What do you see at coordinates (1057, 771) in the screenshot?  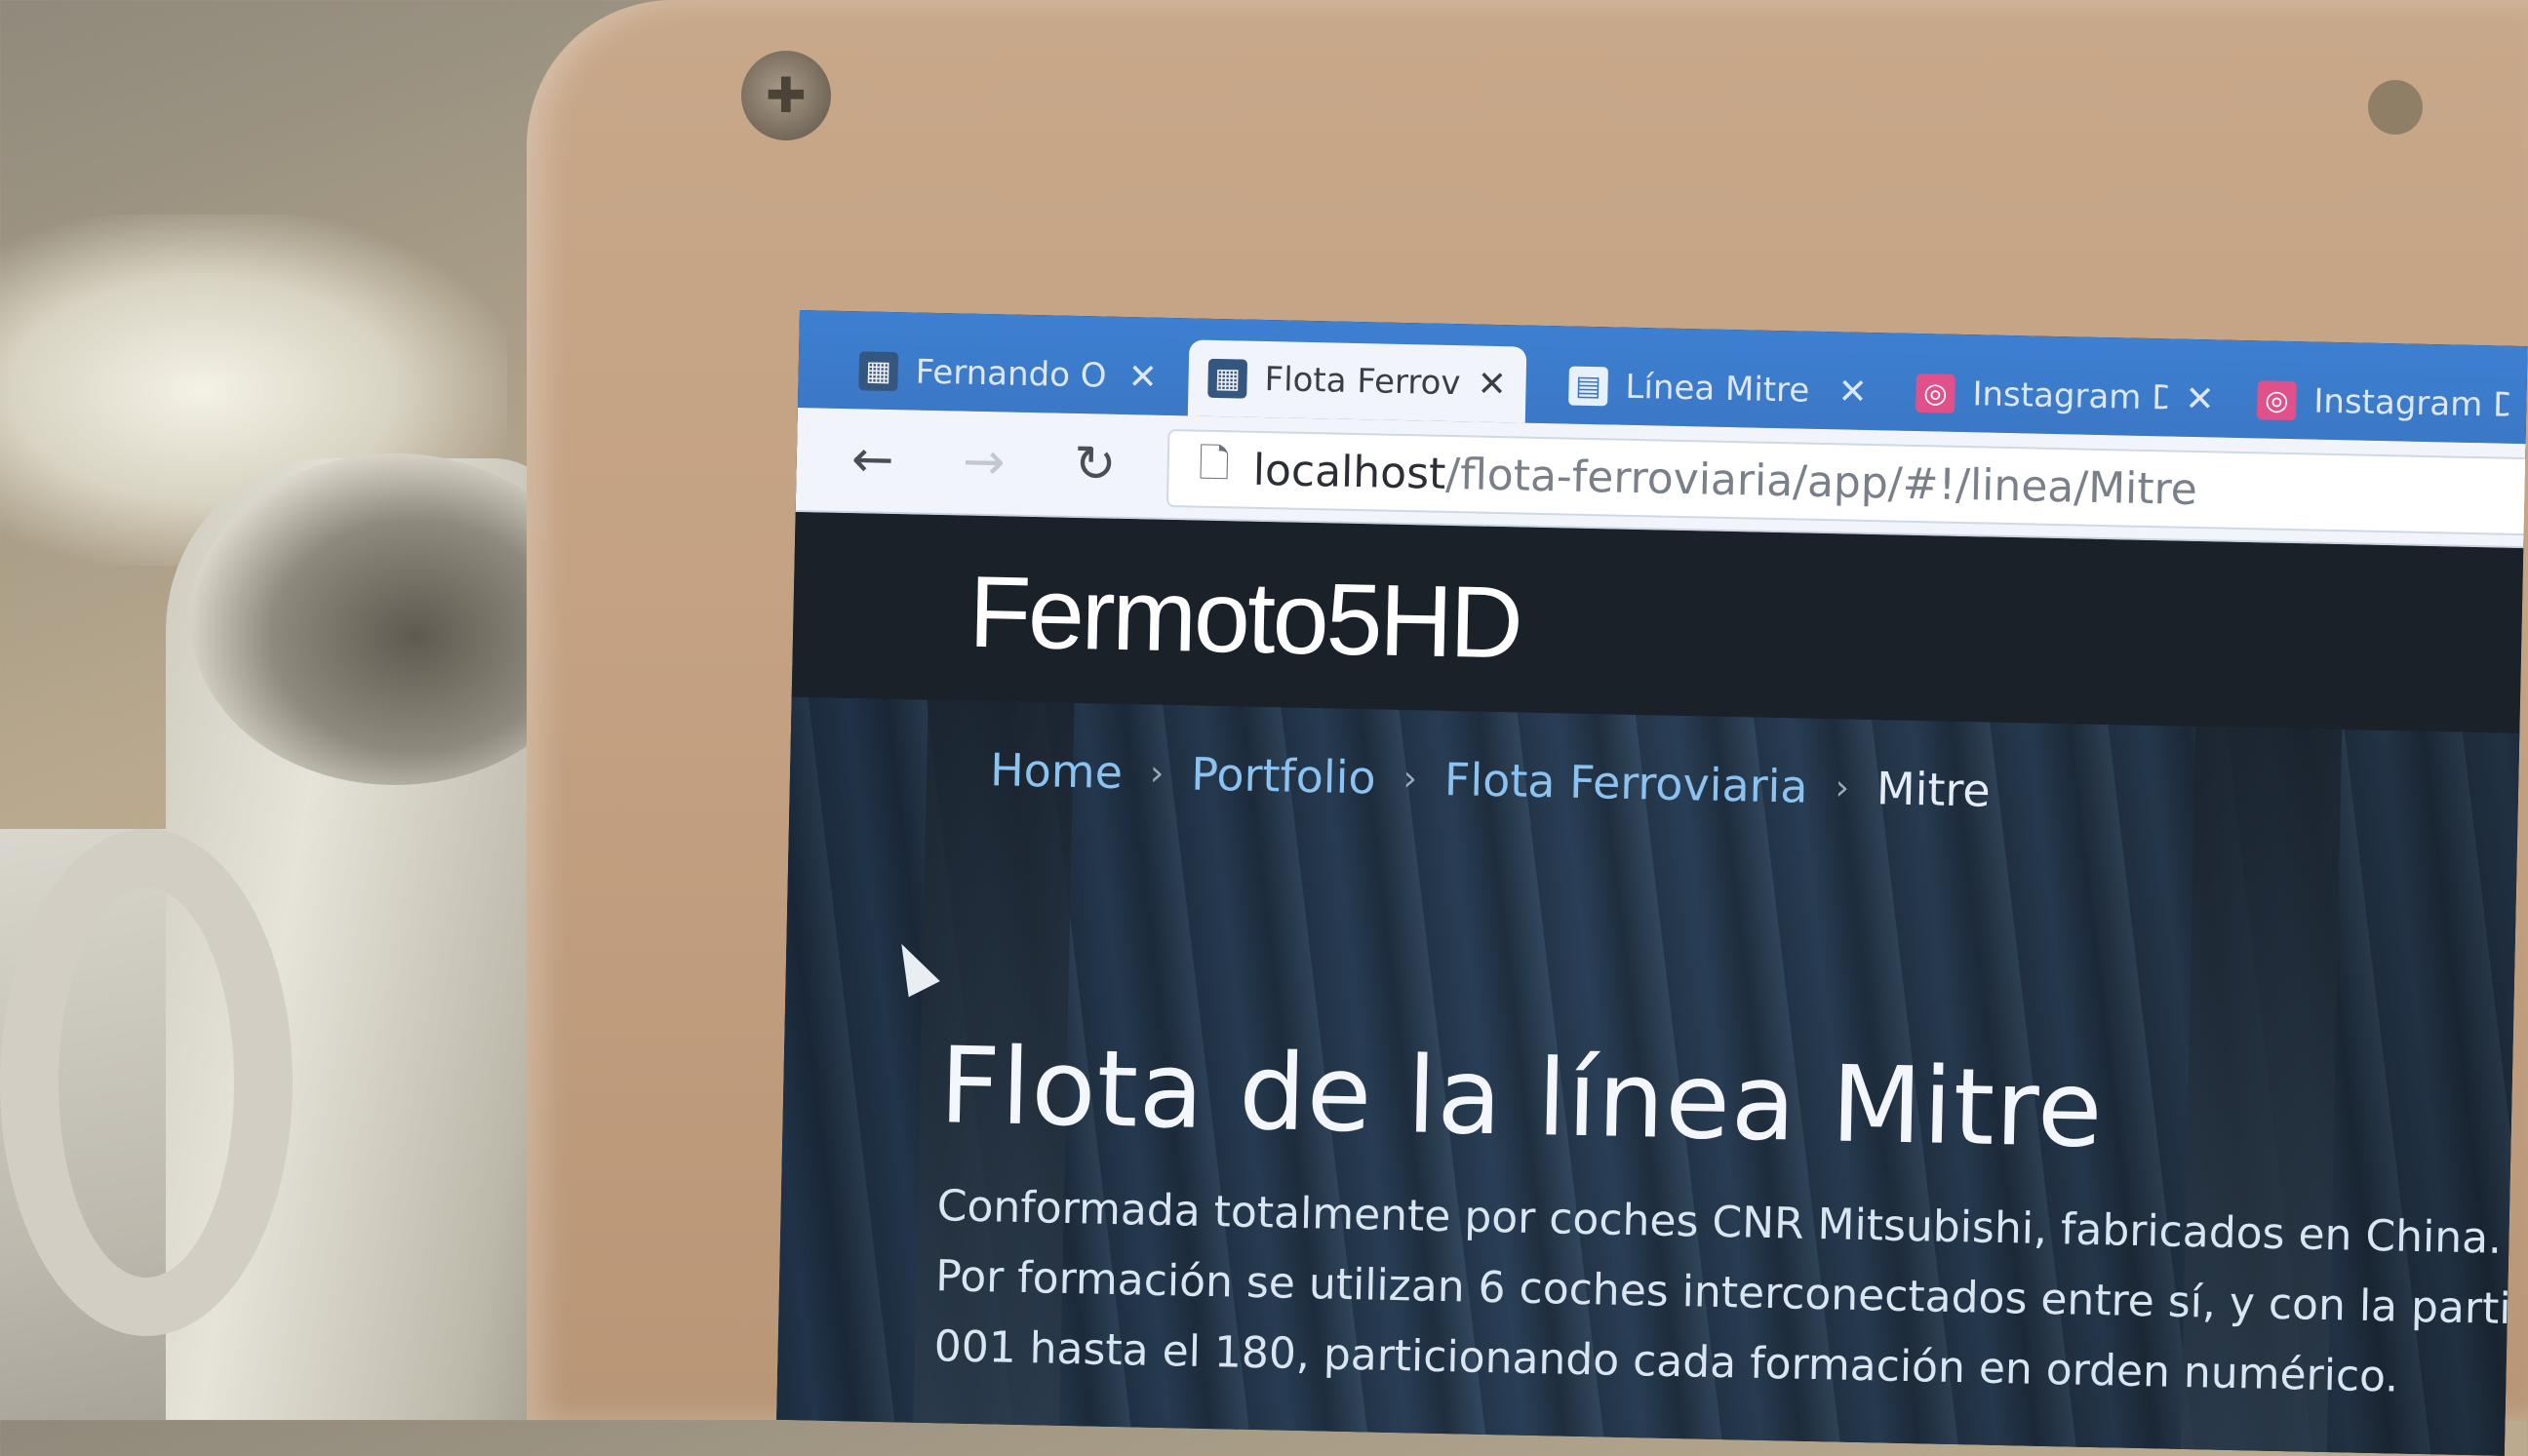 I see `breadcrumb-home: Home` at bounding box center [1057, 771].